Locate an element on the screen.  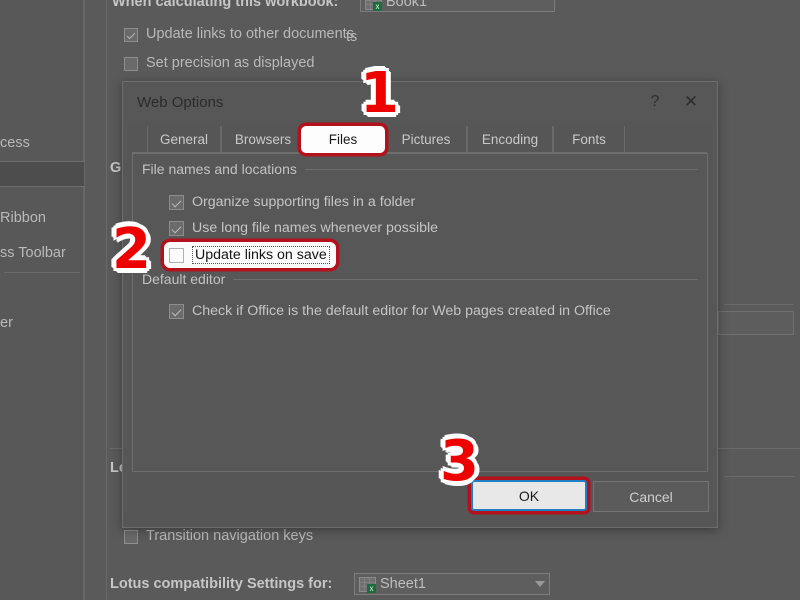
tab-browsers: Browsers is located at coordinates (263, 139).